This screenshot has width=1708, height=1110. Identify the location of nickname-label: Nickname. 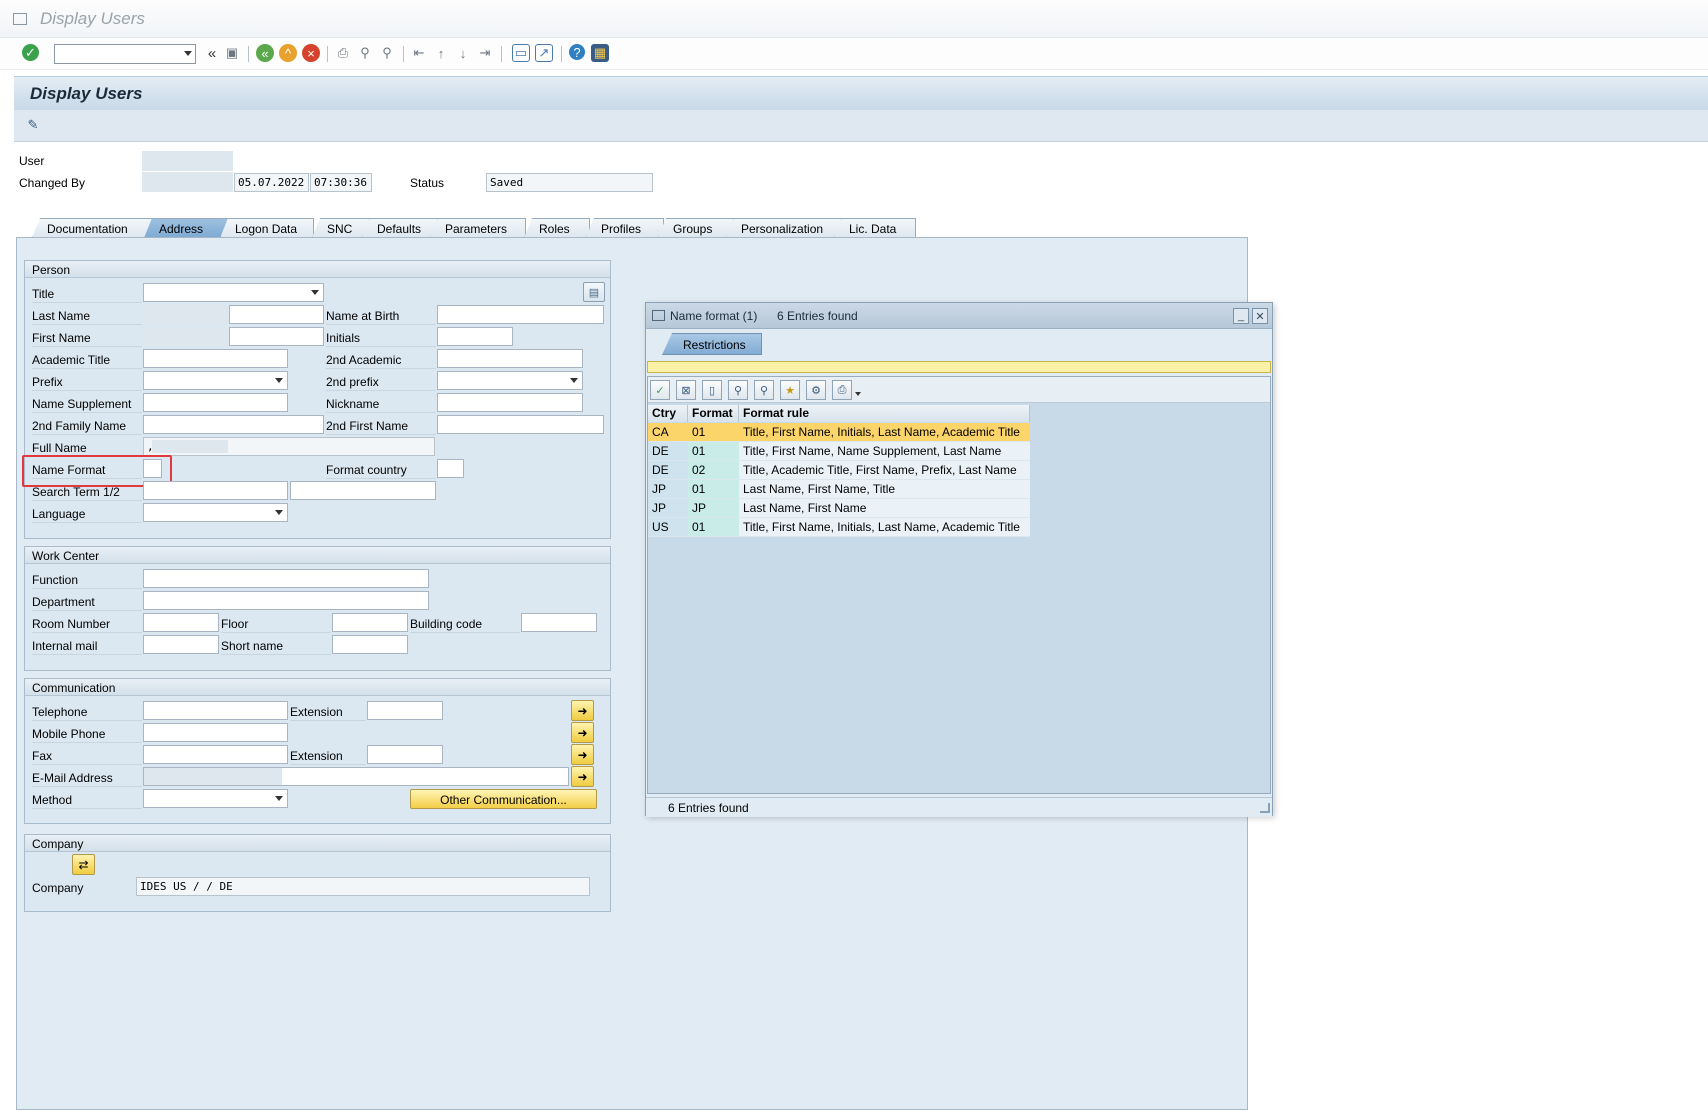
(381, 403).